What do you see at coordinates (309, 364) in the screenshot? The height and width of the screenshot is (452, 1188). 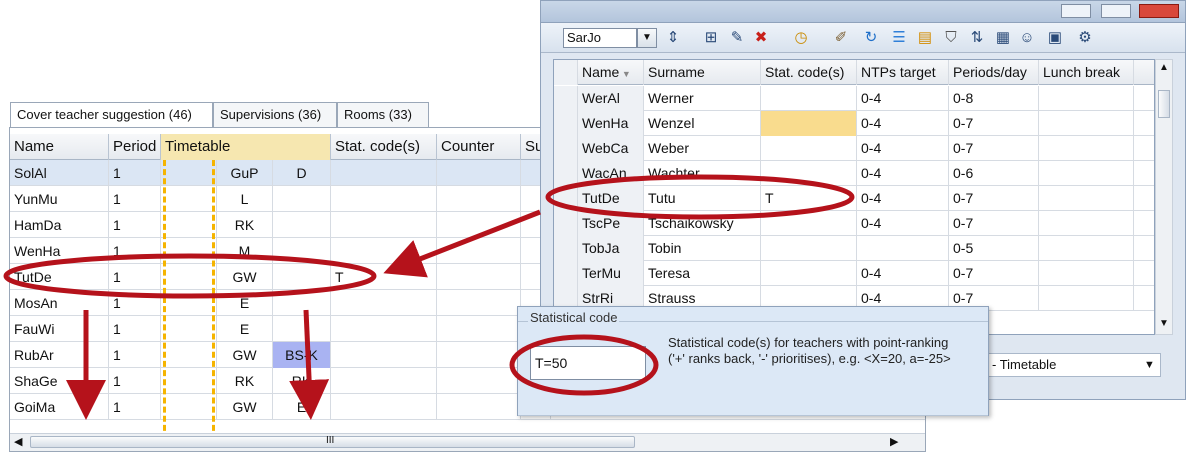 I see `arrow-down-right` at bounding box center [309, 364].